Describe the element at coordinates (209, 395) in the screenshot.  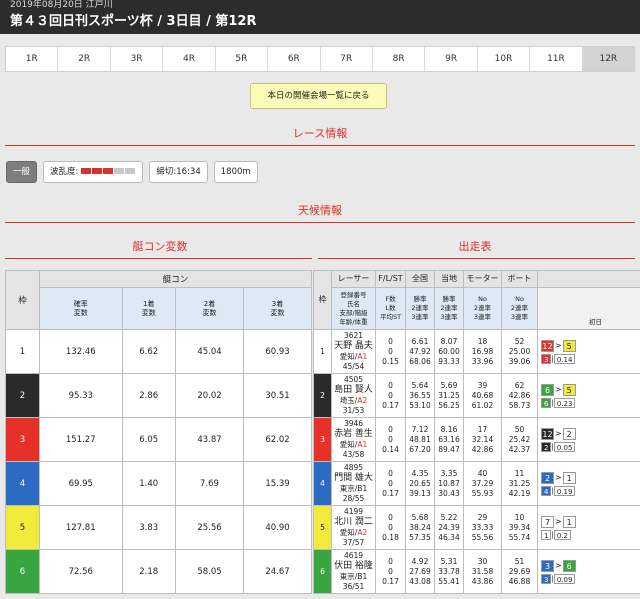
I see `value-cell: 20.02` at that location.